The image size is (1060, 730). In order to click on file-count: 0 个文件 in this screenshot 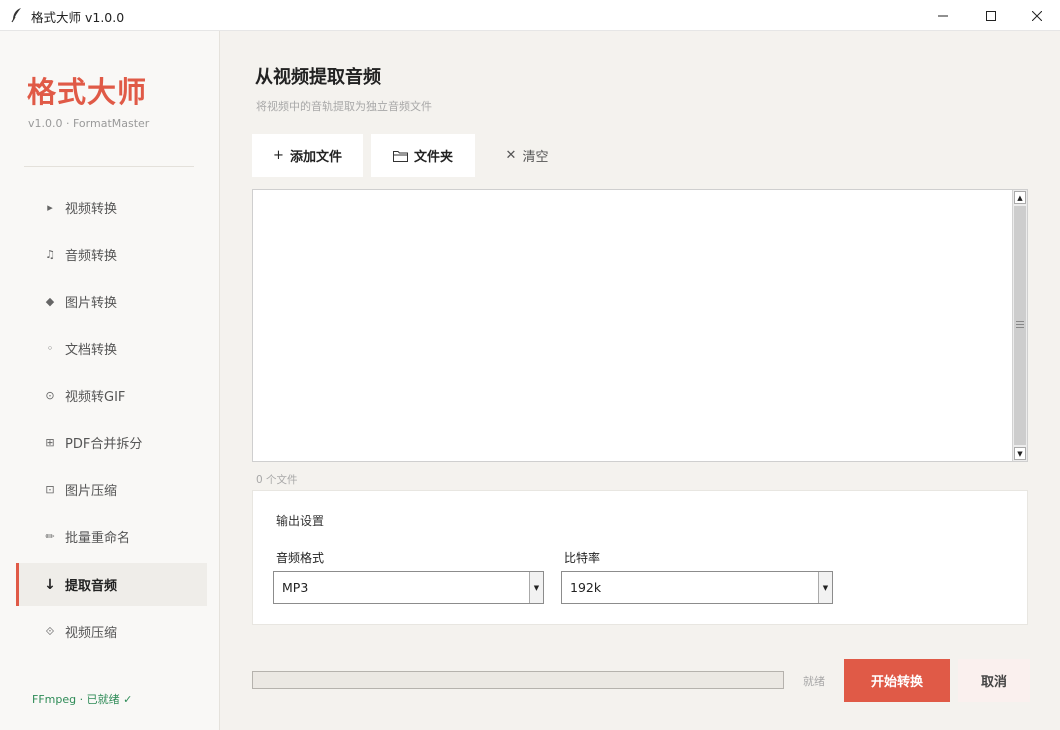, I will do `click(277, 480)`.